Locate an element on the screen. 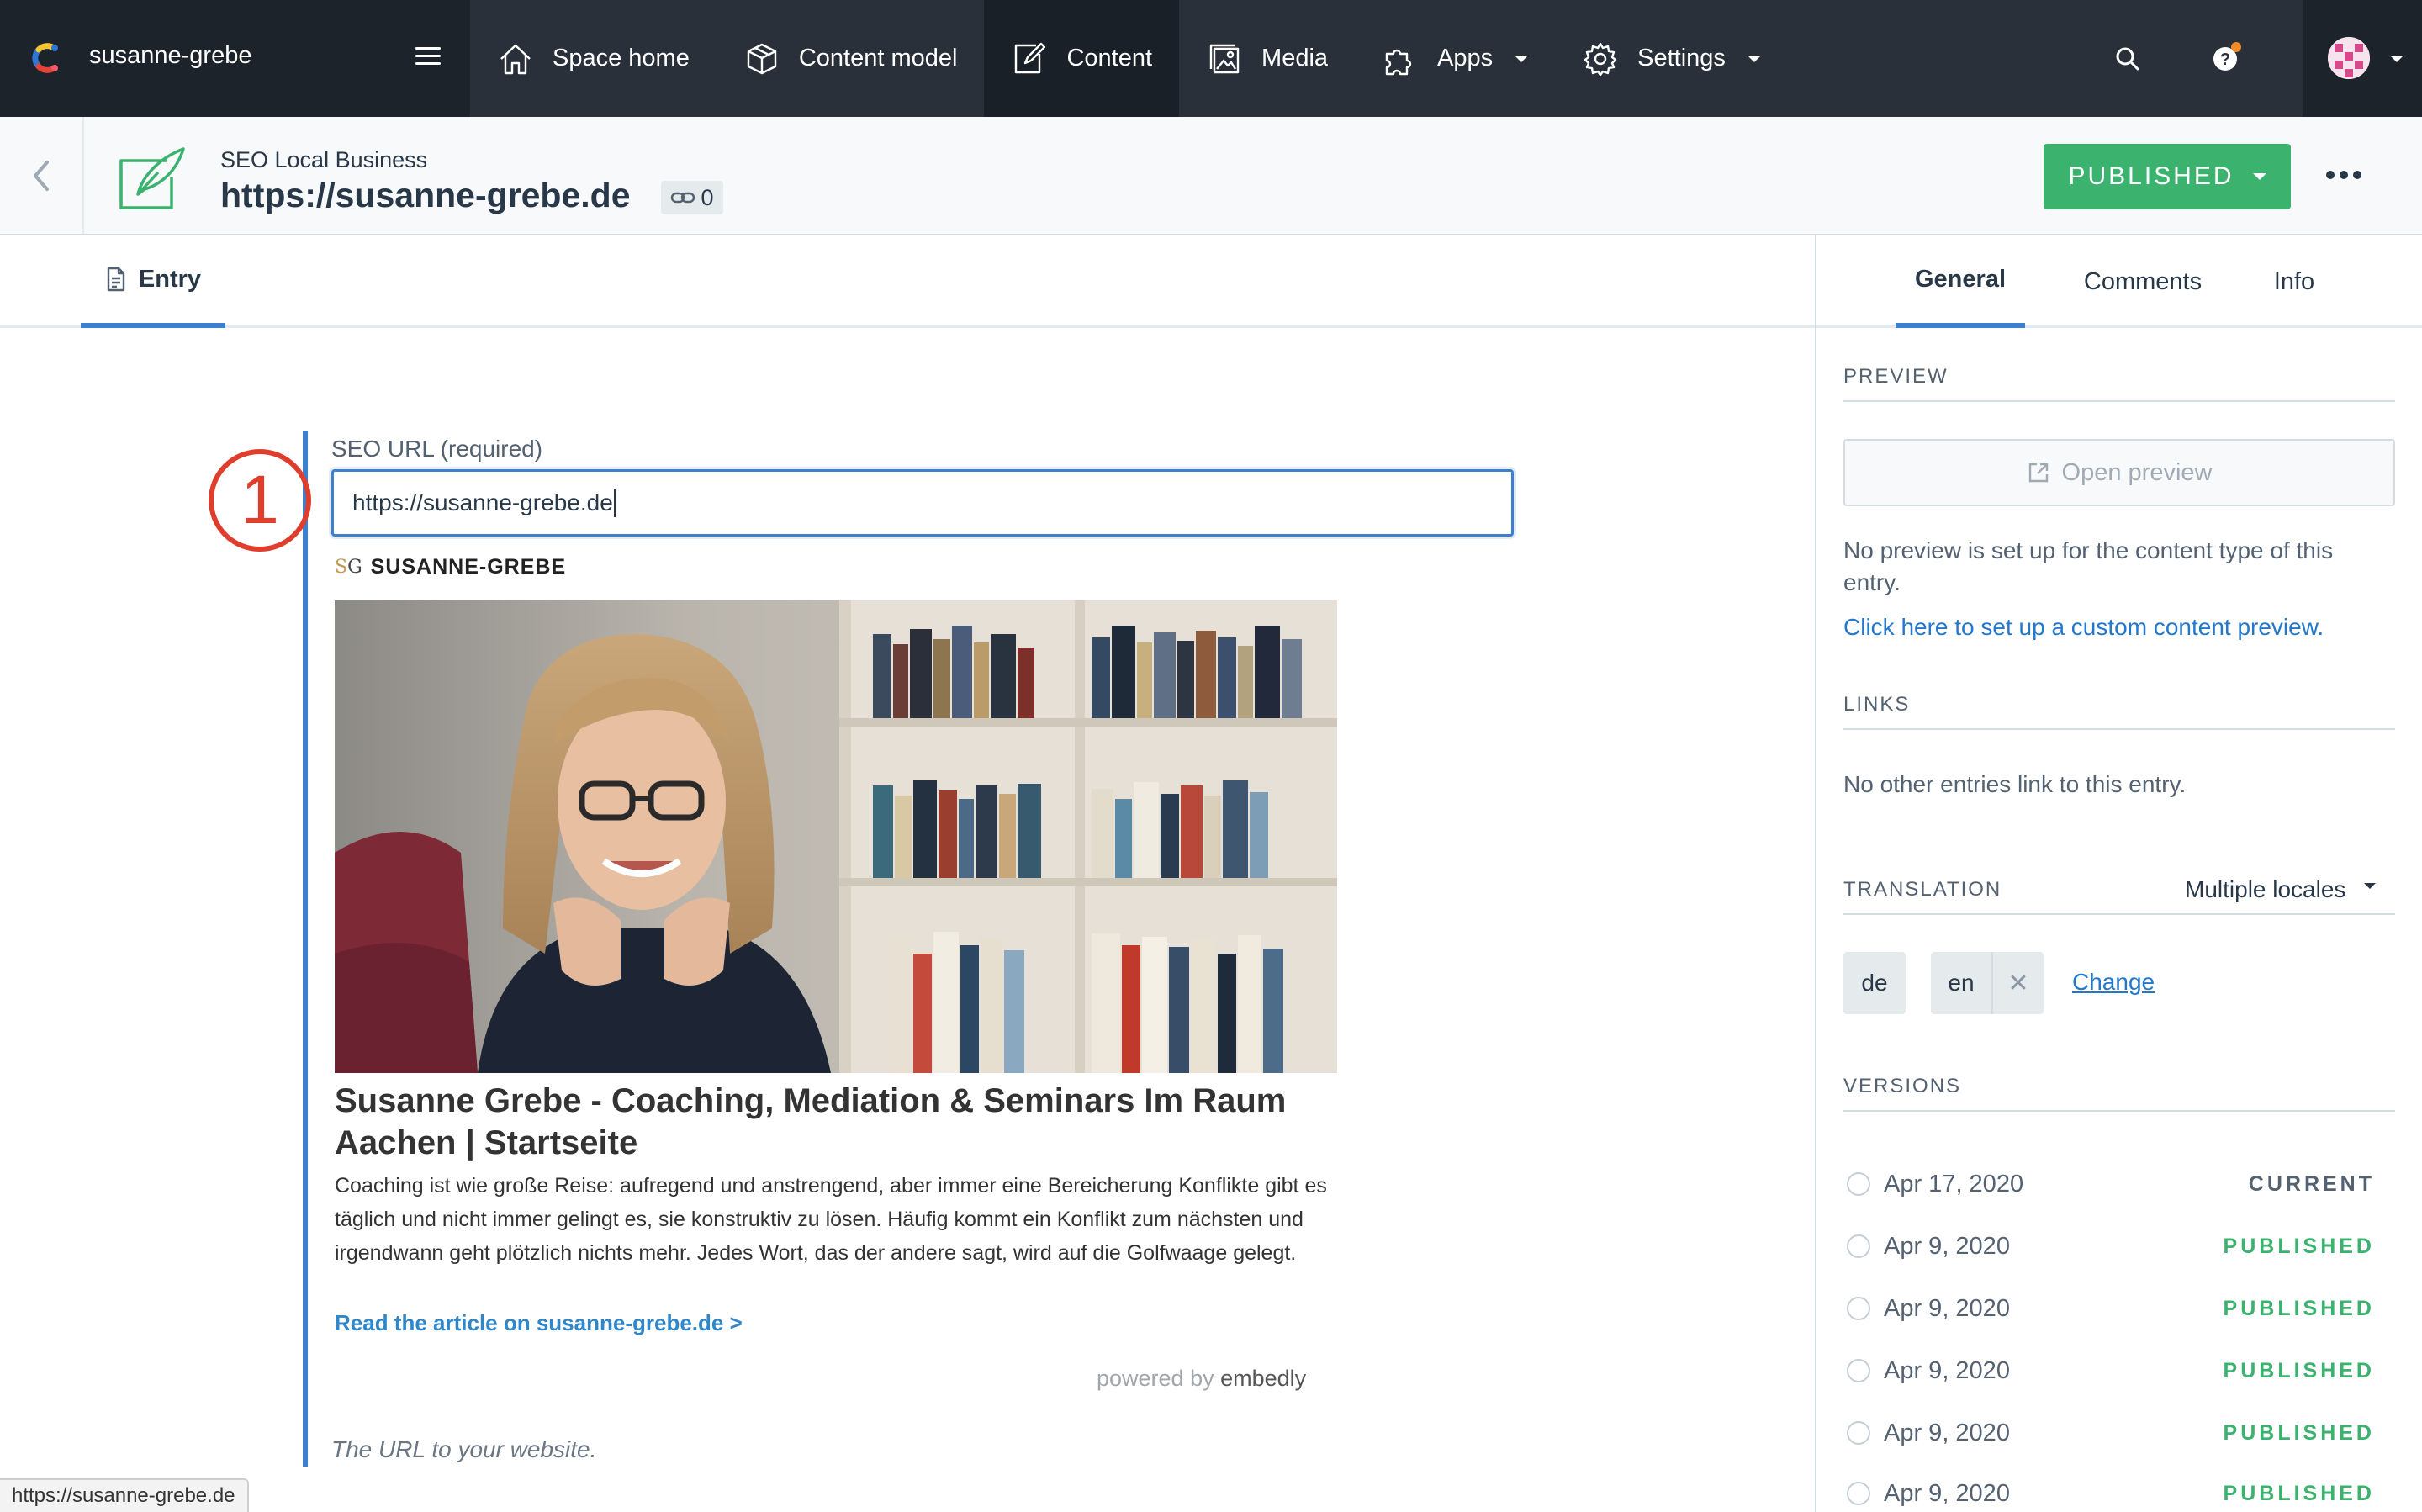  contentful-logo-icon is located at coordinates (45, 58).